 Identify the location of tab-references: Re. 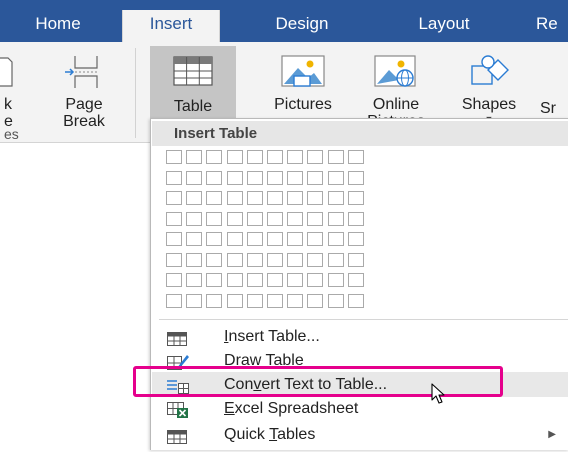
(552, 26).